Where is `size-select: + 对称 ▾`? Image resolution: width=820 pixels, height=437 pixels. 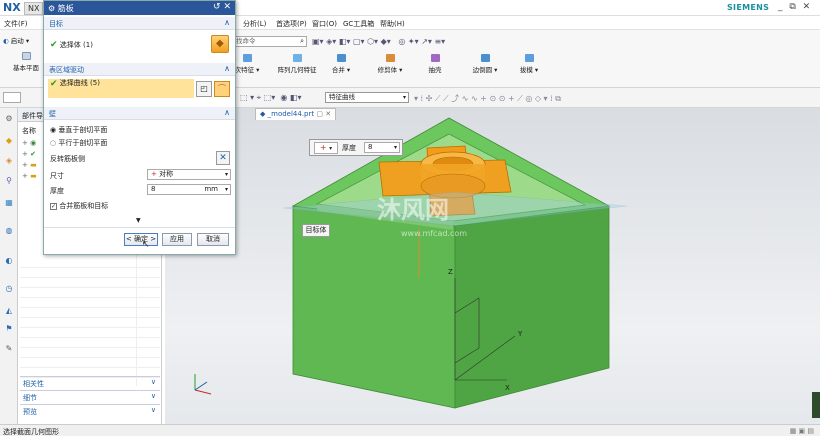
size-select: + 对称 ▾ is located at coordinates (189, 174).